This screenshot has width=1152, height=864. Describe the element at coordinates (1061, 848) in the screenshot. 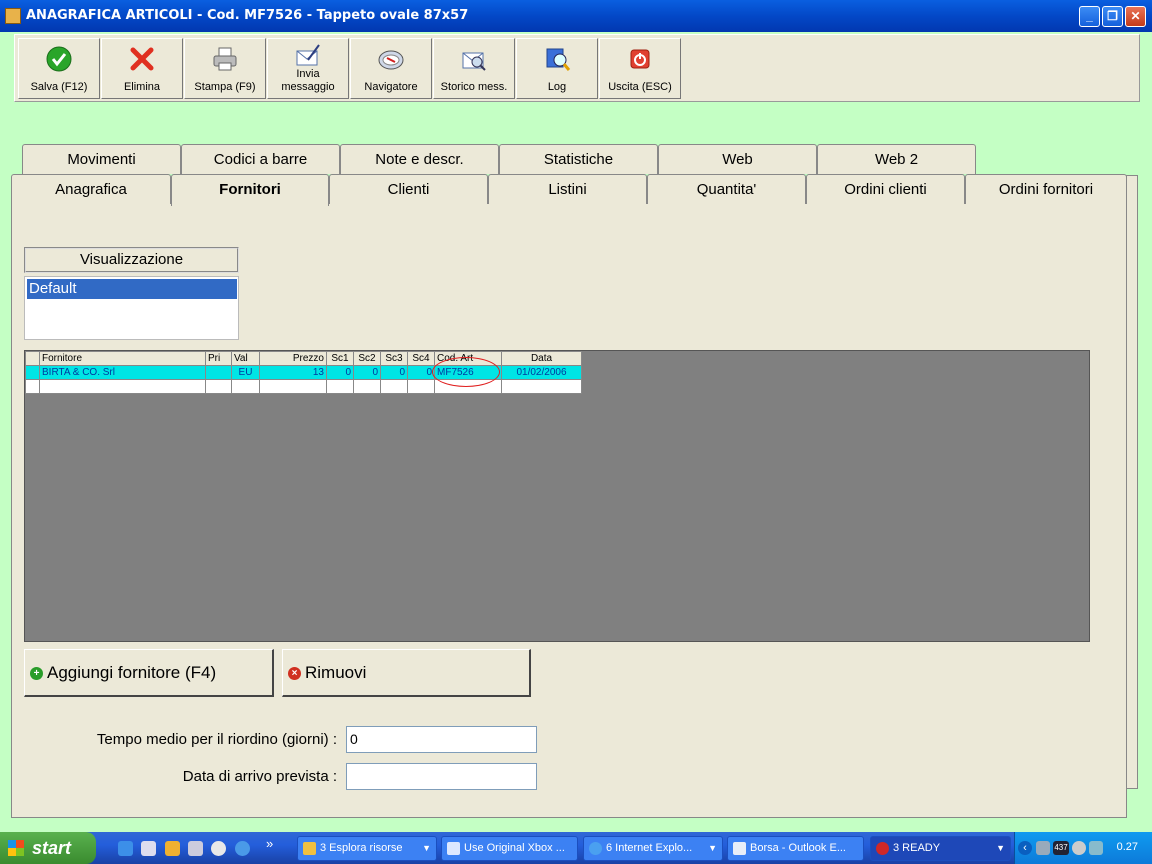

I see `tray-badge-icon: 437` at that location.